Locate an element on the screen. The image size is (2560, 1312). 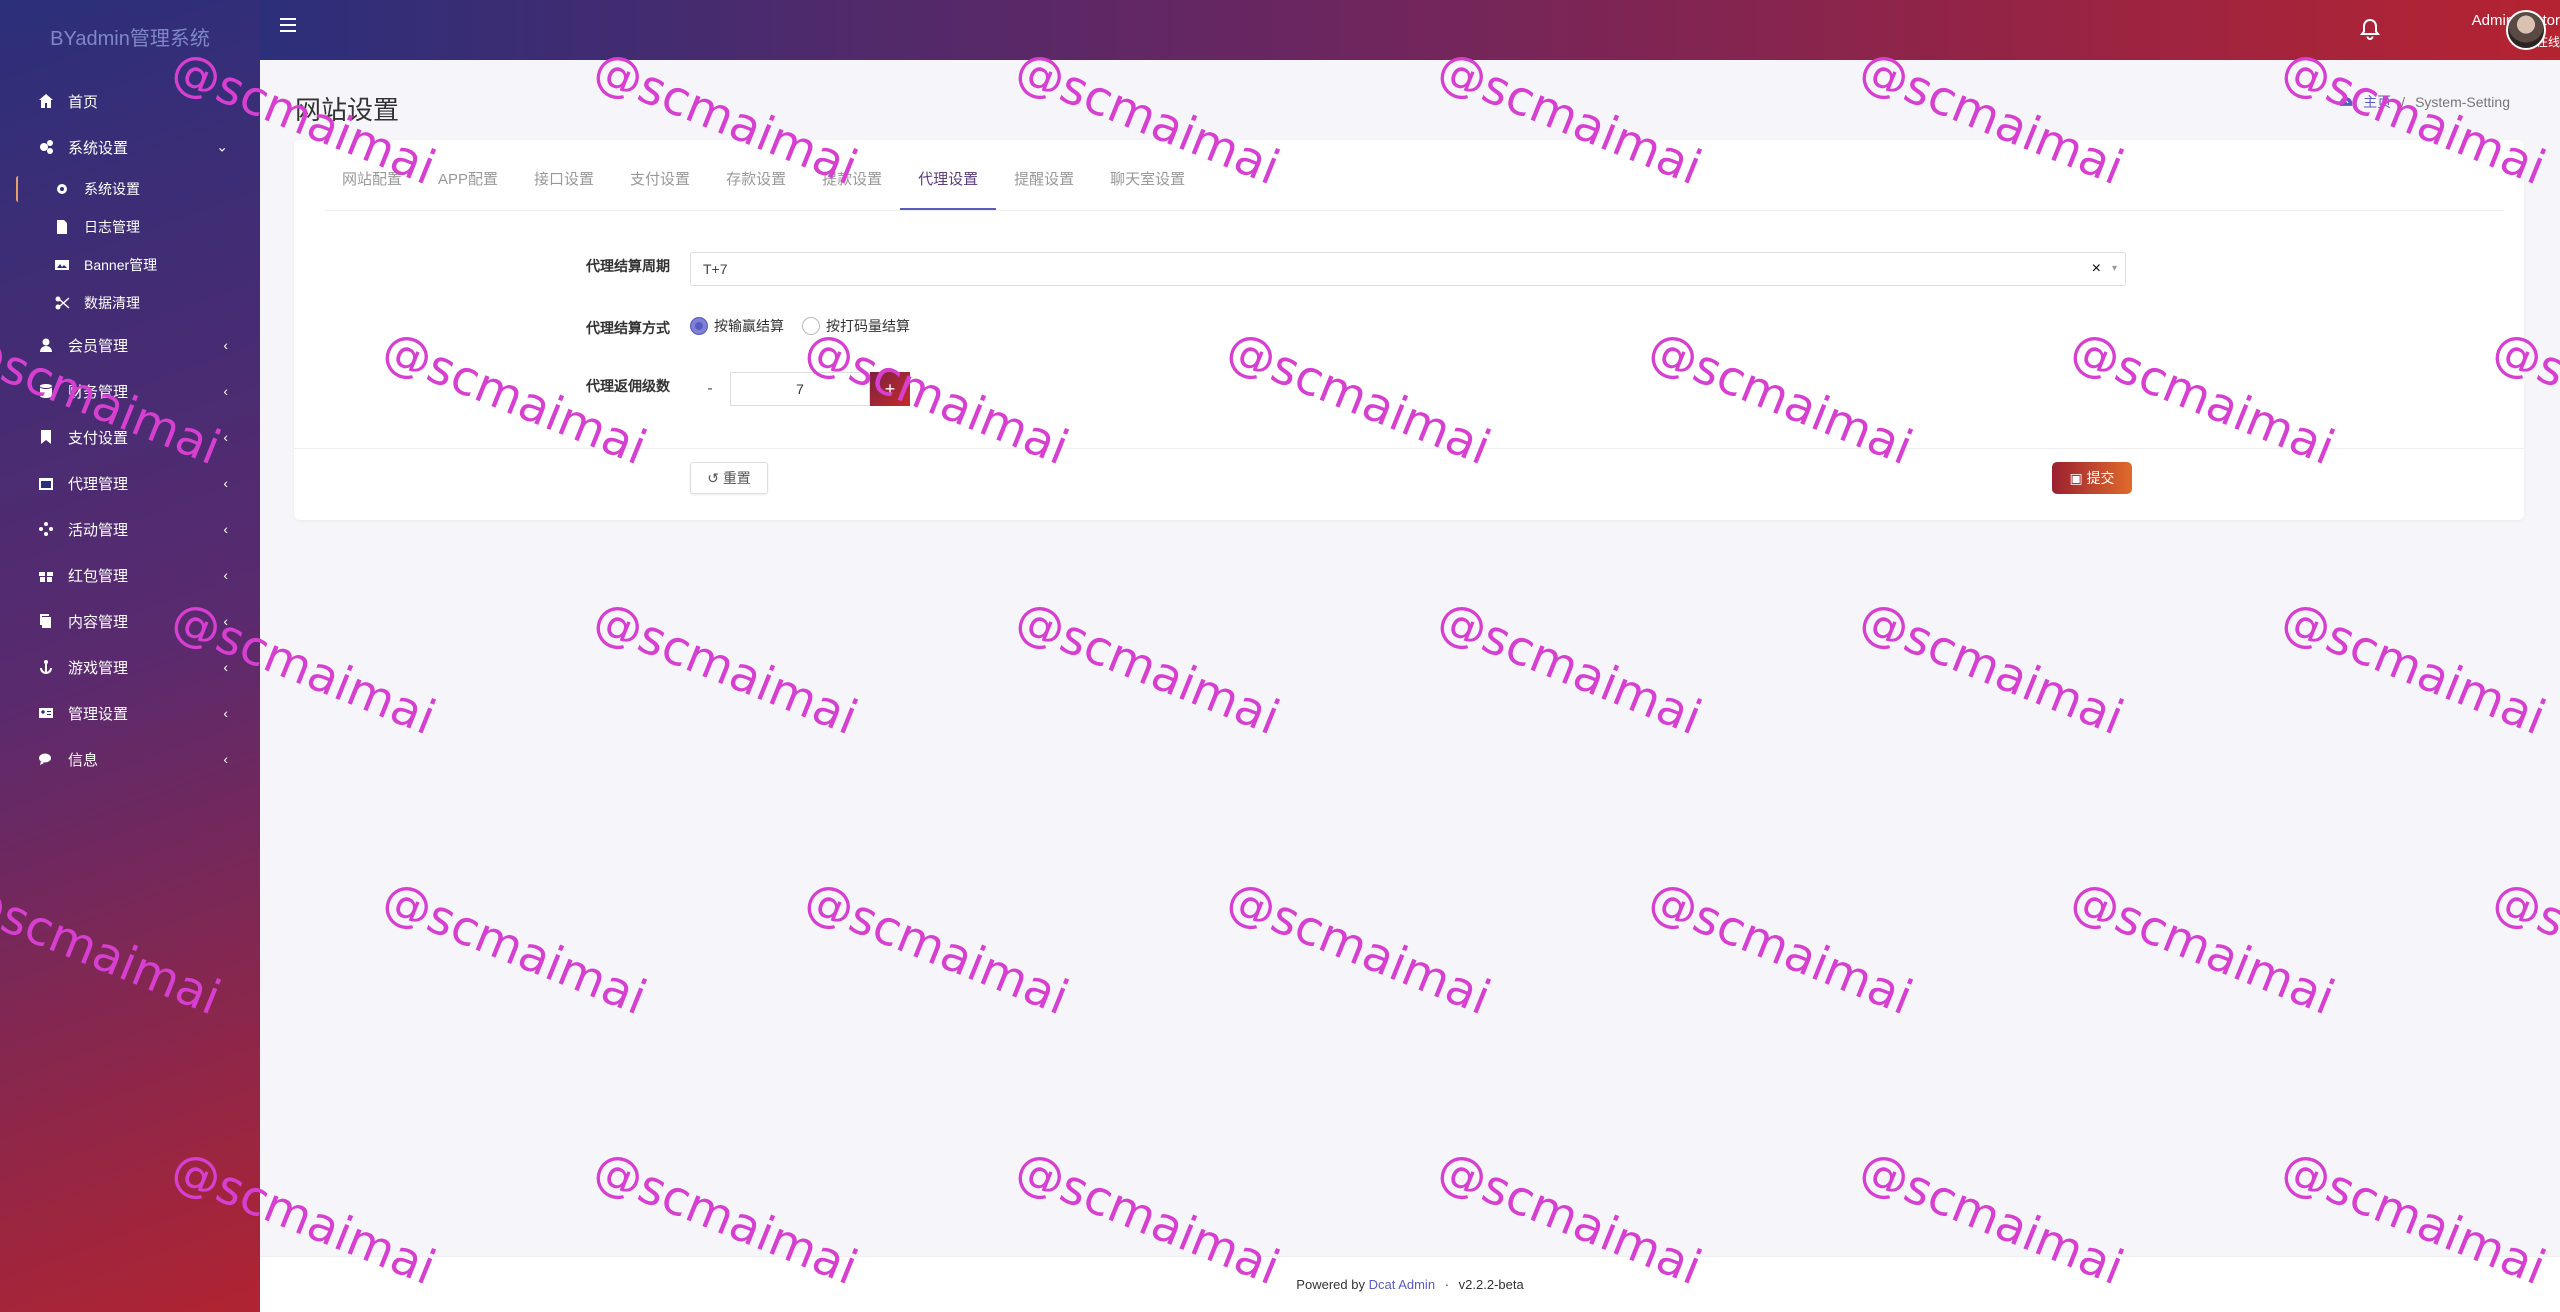
cycle-label: 代理结算周期 is located at coordinates (628, 266).